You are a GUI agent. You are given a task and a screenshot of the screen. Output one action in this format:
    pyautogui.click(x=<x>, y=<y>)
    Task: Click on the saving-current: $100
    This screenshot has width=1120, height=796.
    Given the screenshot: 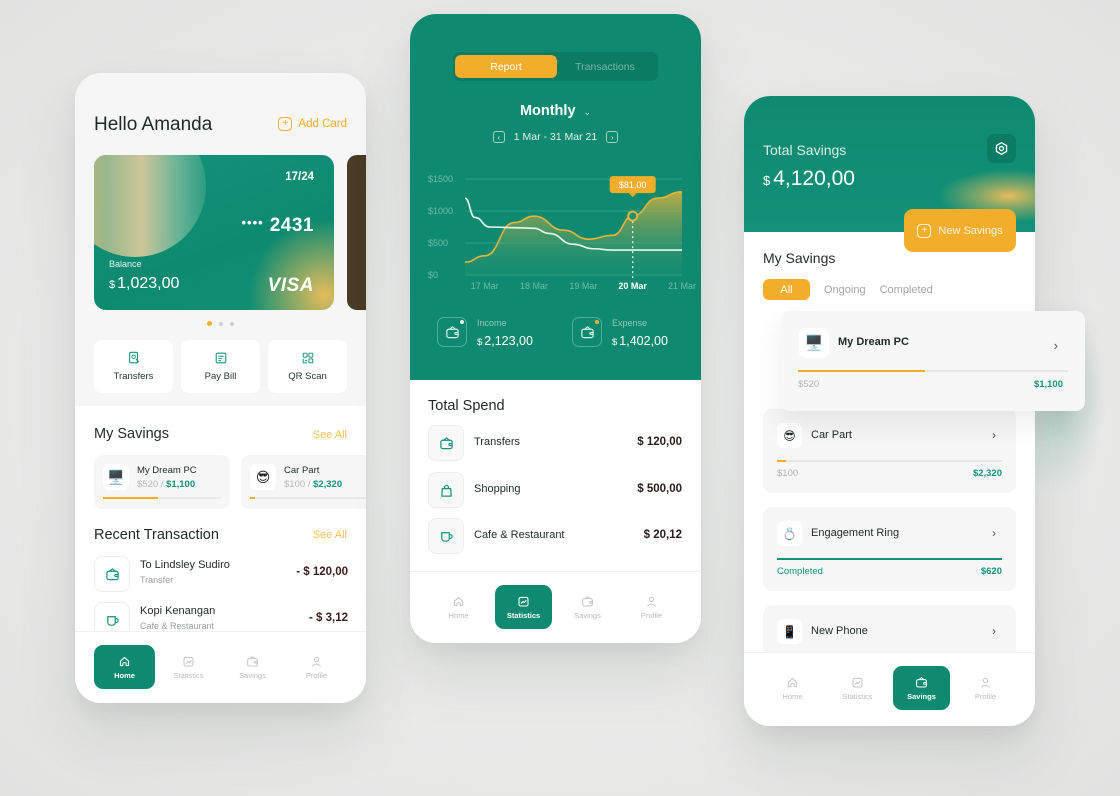 What is the action you would take?
    pyautogui.click(x=788, y=473)
    